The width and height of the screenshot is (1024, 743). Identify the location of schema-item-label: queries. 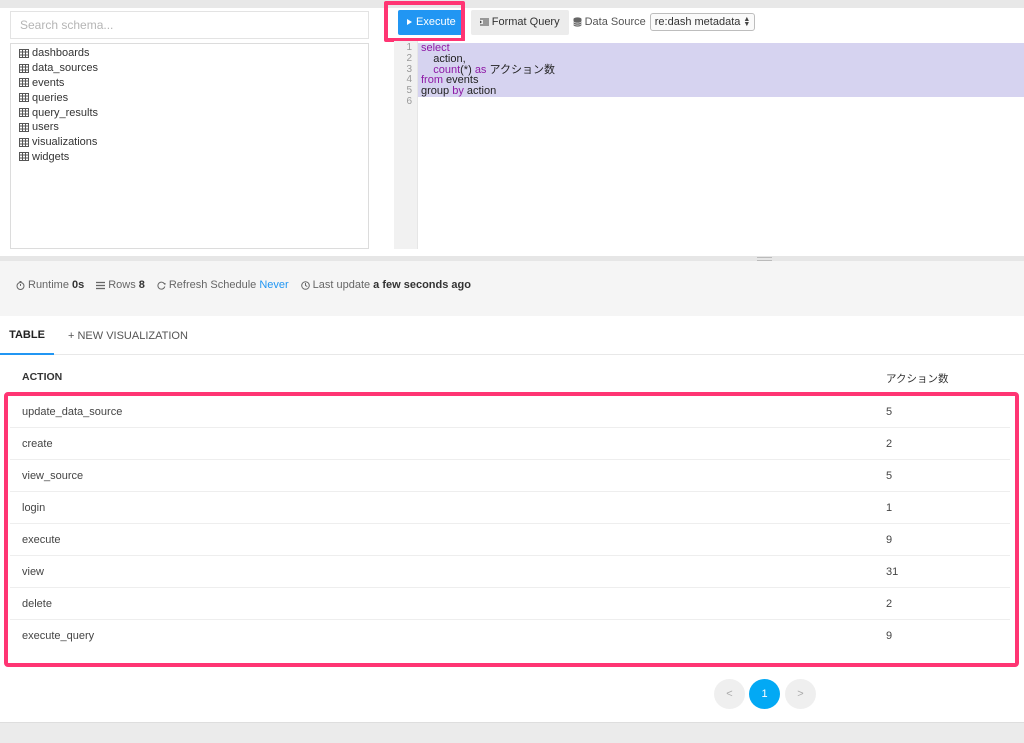
(50, 97).